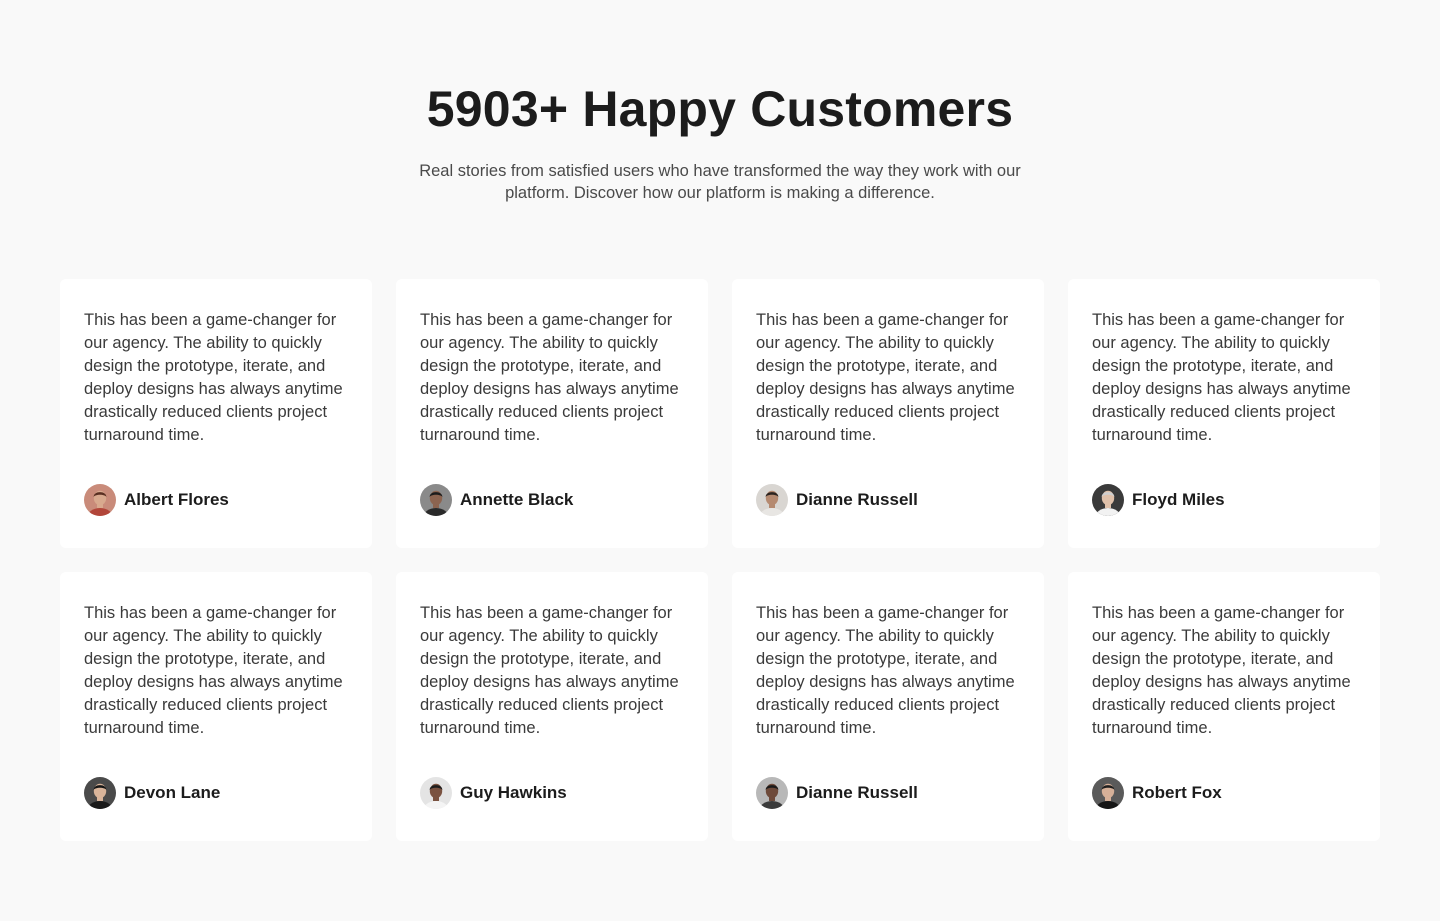 This screenshot has width=1440, height=921. I want to click on author-name: Guy Hawkins, so click(513, 792).